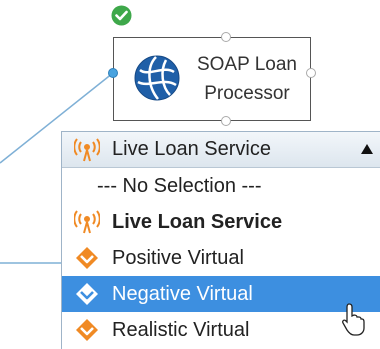 This screenshot has width=380, height=349. I want to click on pointer-cursor-icon, so click(353, 319).